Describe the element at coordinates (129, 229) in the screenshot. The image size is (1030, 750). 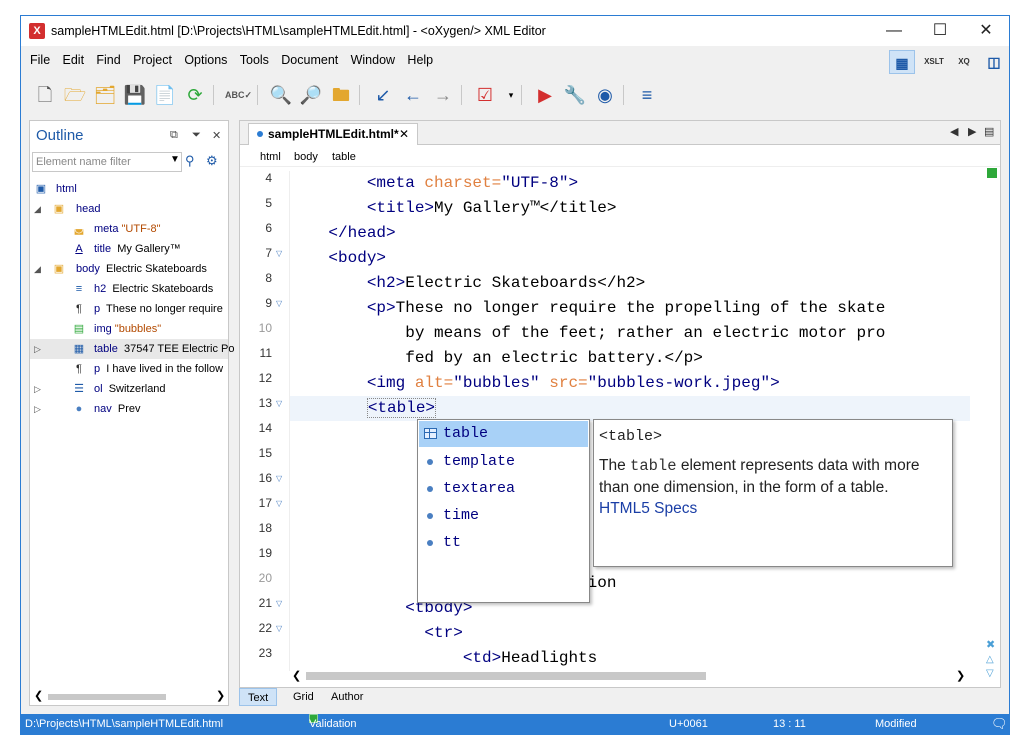
I see `tree-node-meta: ◛ meta "UTF-8"` at that location.